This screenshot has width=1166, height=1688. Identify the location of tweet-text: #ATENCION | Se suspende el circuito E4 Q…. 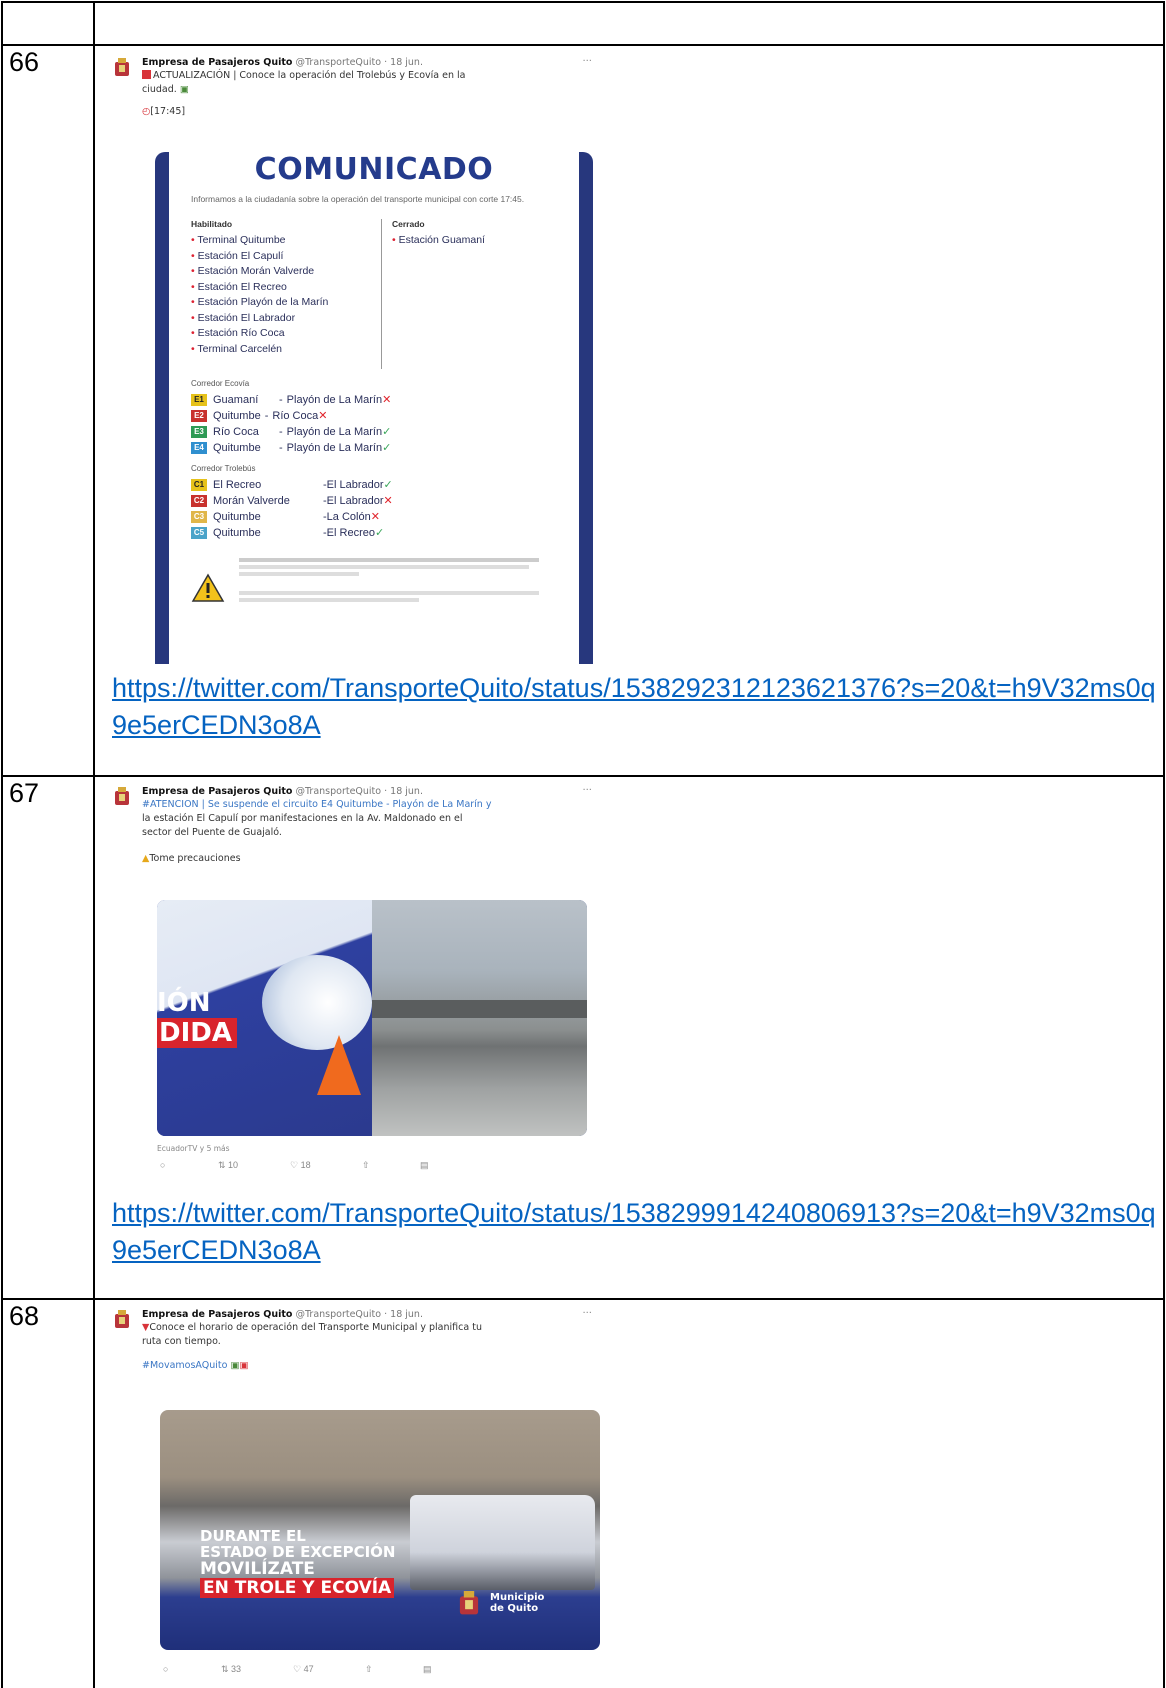
(317, 804).